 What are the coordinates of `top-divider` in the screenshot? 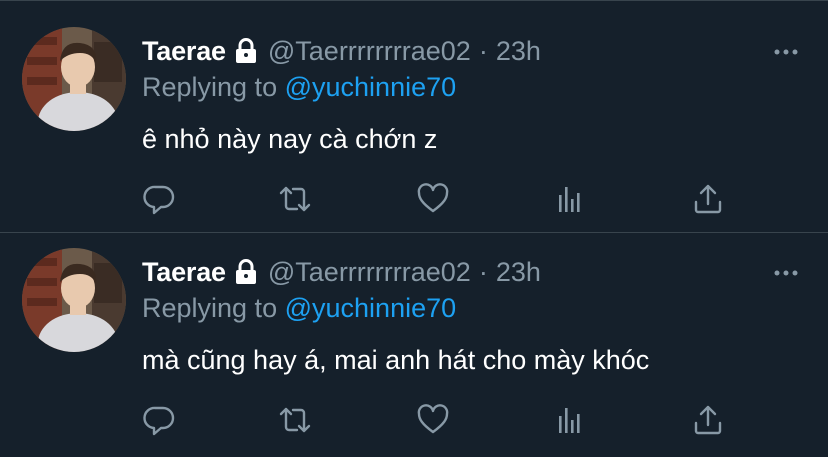 It's located at (414, 0).